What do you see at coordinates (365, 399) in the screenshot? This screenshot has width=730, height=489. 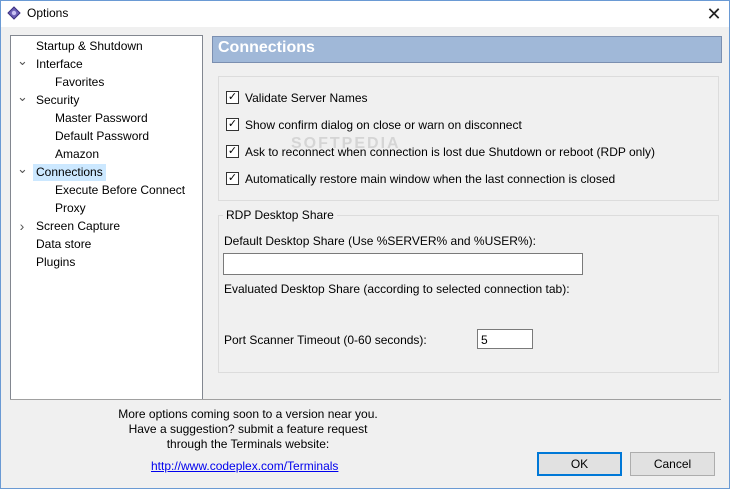 I see `footer-separator` at bounding box center [365, 399].